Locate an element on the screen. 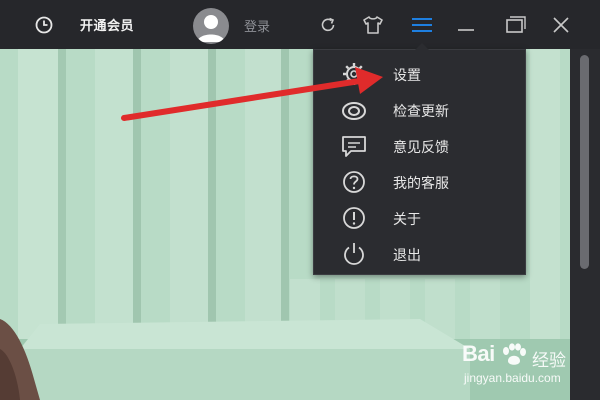 Image resolution: width=600 pixels, height=400 pixels. menu-item-label: 退出 is located at coordinates (407, 256).